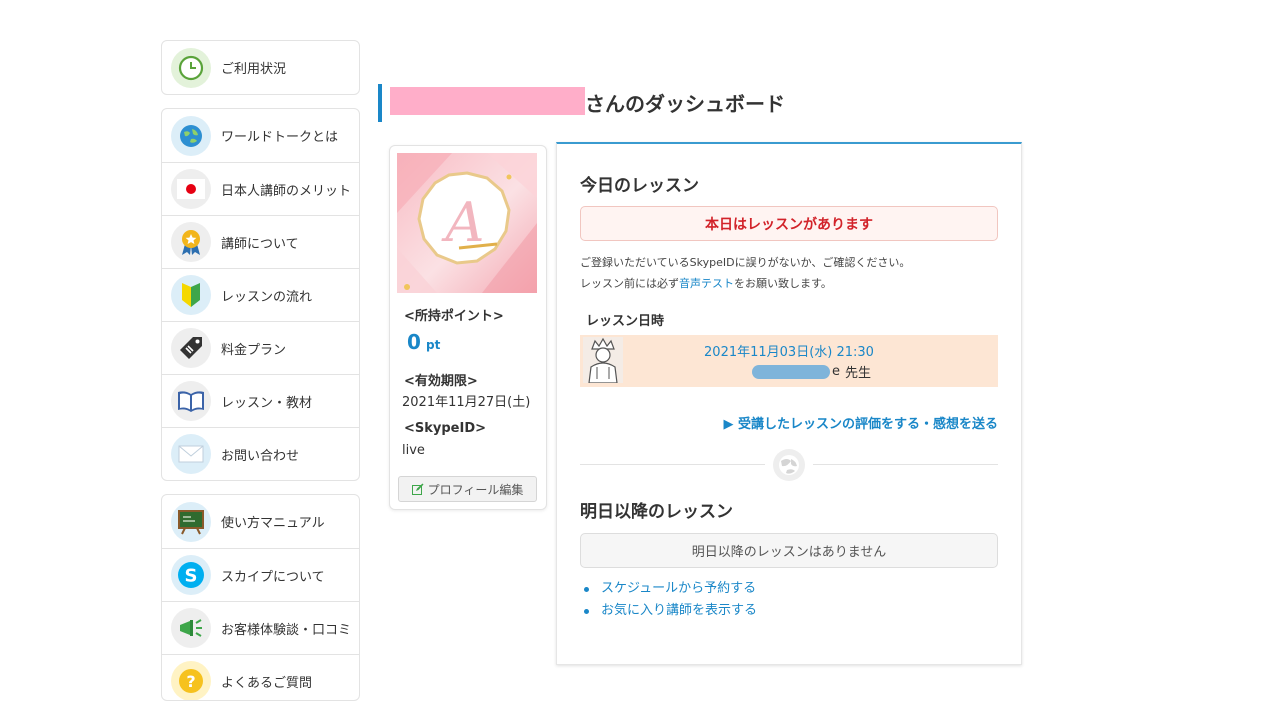 This screenshot has width=1270, height=714. I want to click on skype-id-note: ご登録いただいているSkypeIDに誤りがないか、ご確認ください。, so click(745, 262).